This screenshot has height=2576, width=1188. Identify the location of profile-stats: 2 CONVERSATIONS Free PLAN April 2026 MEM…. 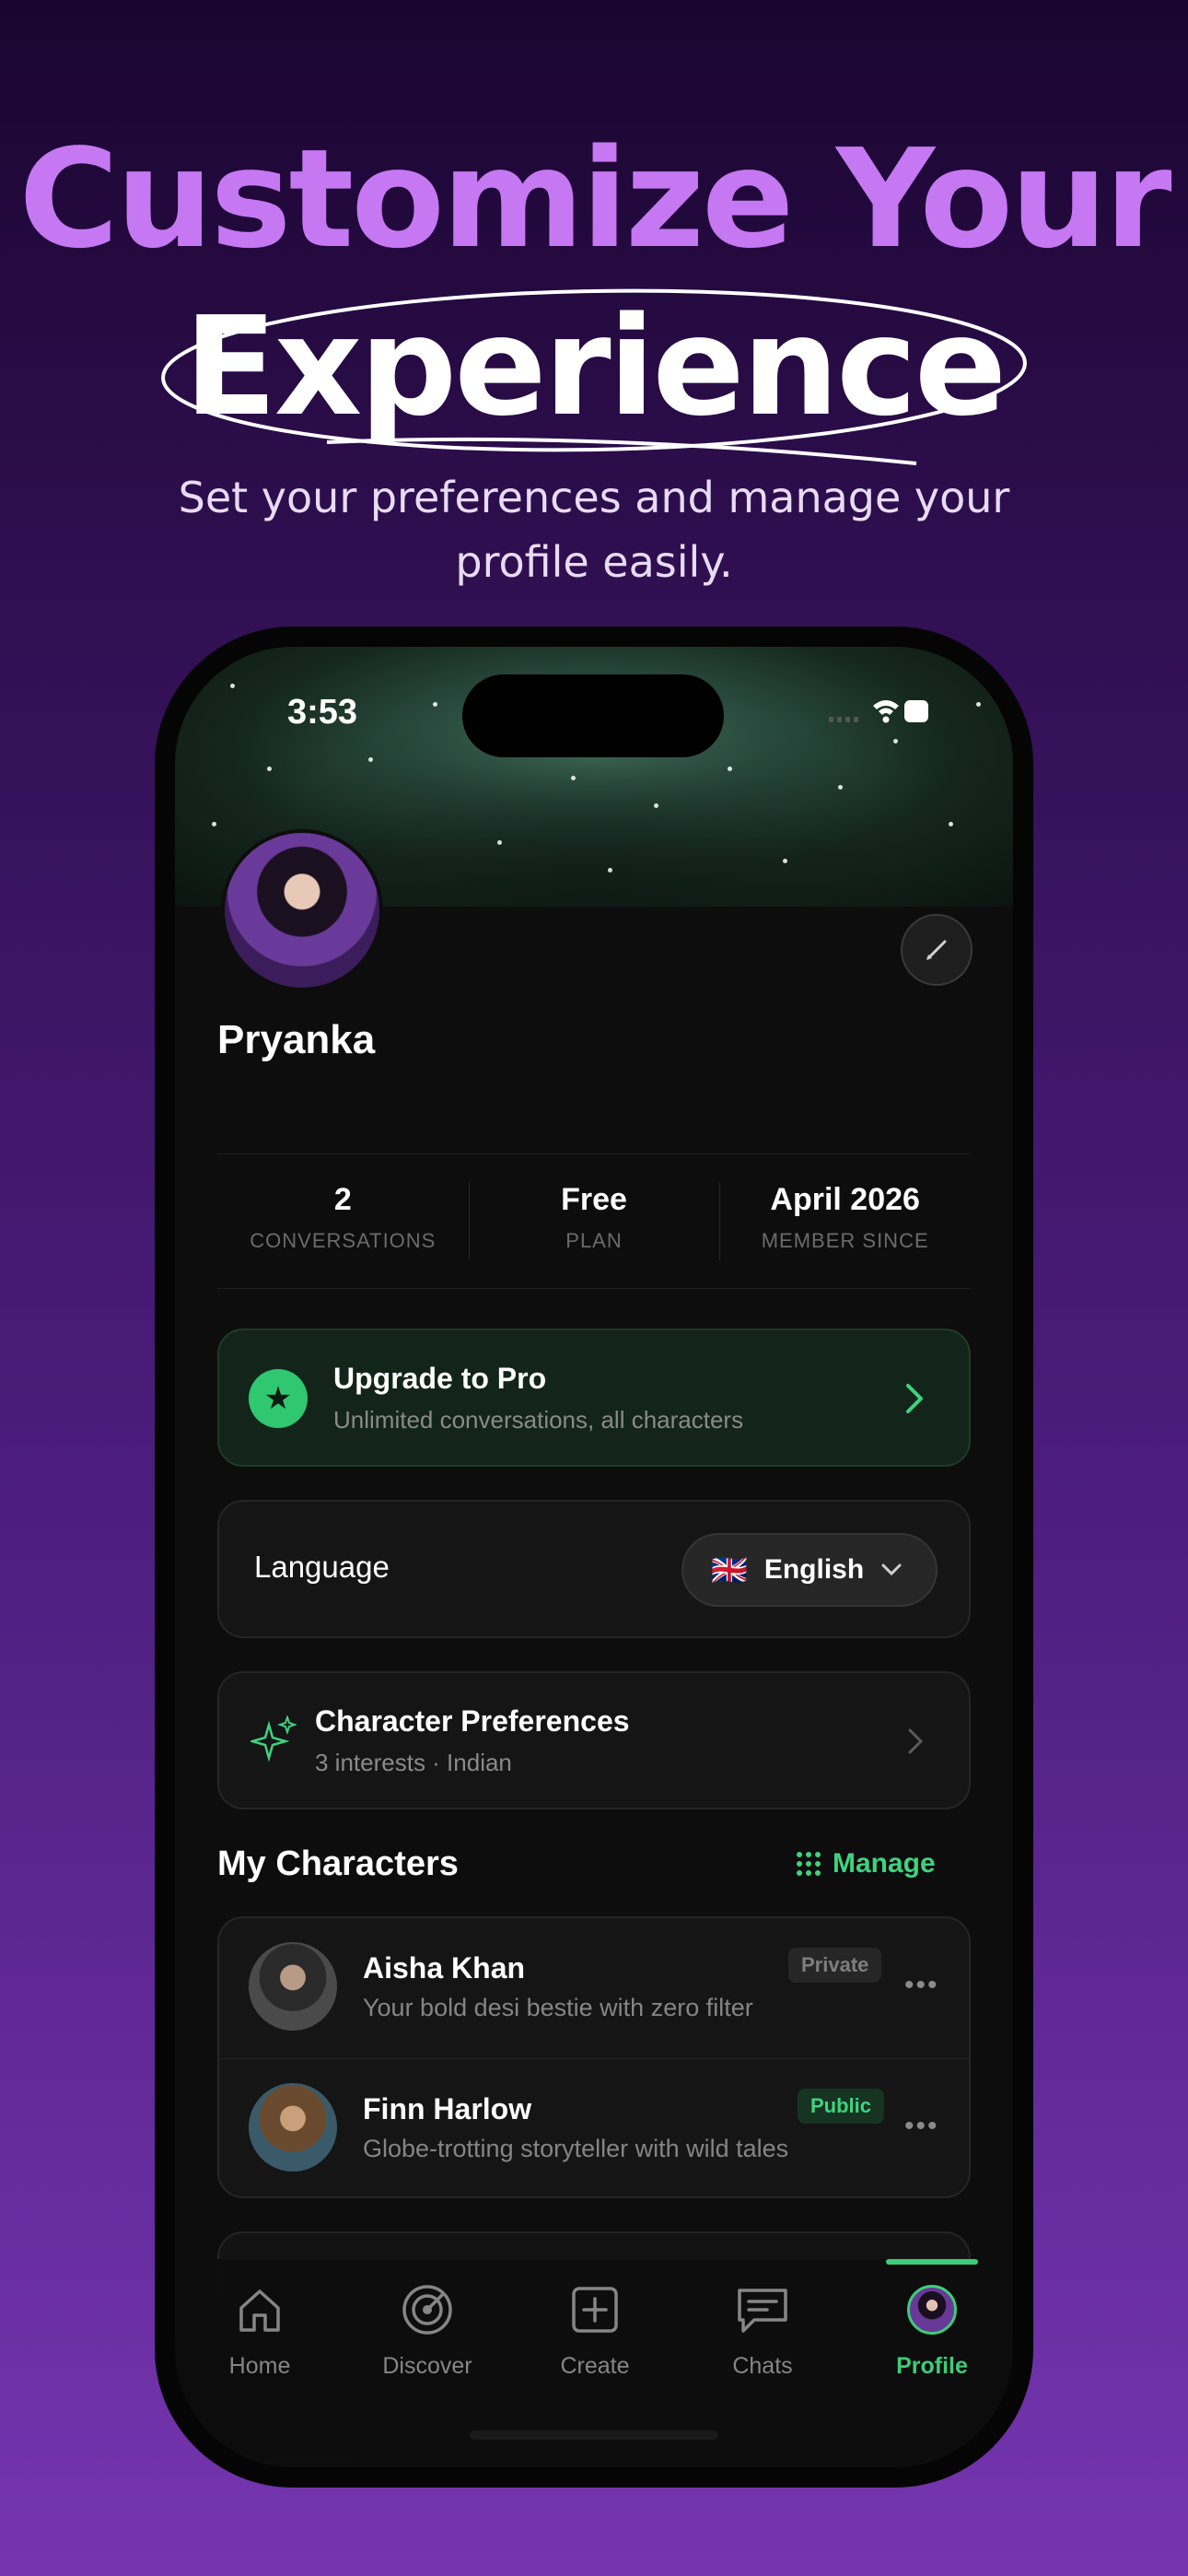
(594, 1221).